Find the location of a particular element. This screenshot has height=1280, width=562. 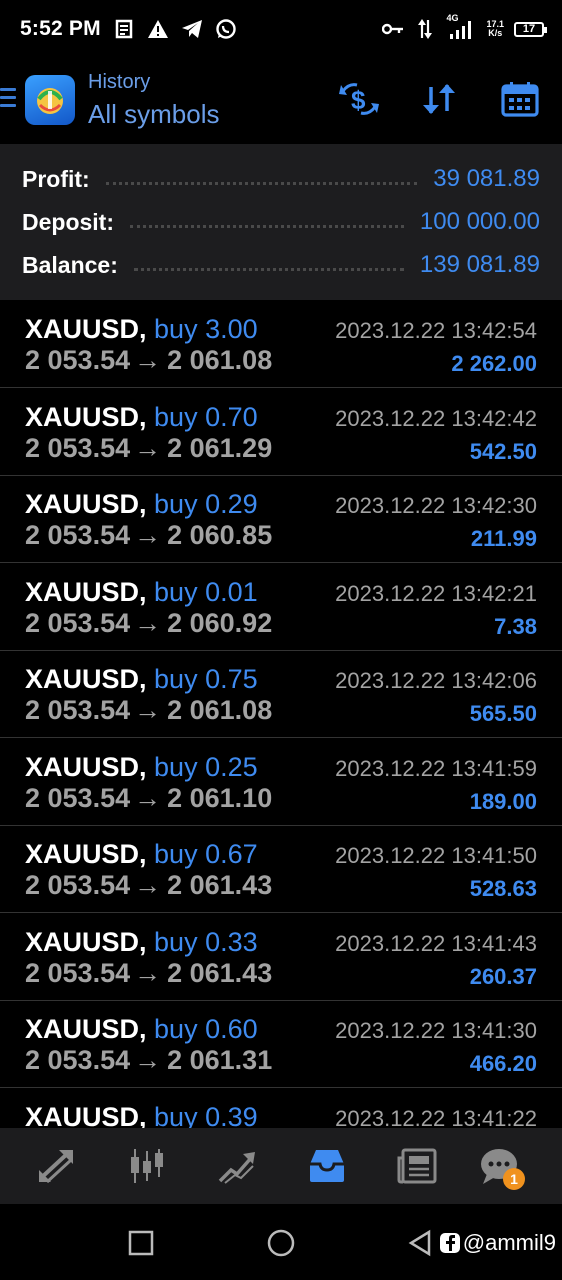

deposit-label: Deposit: is located at coordinates (68, 221).